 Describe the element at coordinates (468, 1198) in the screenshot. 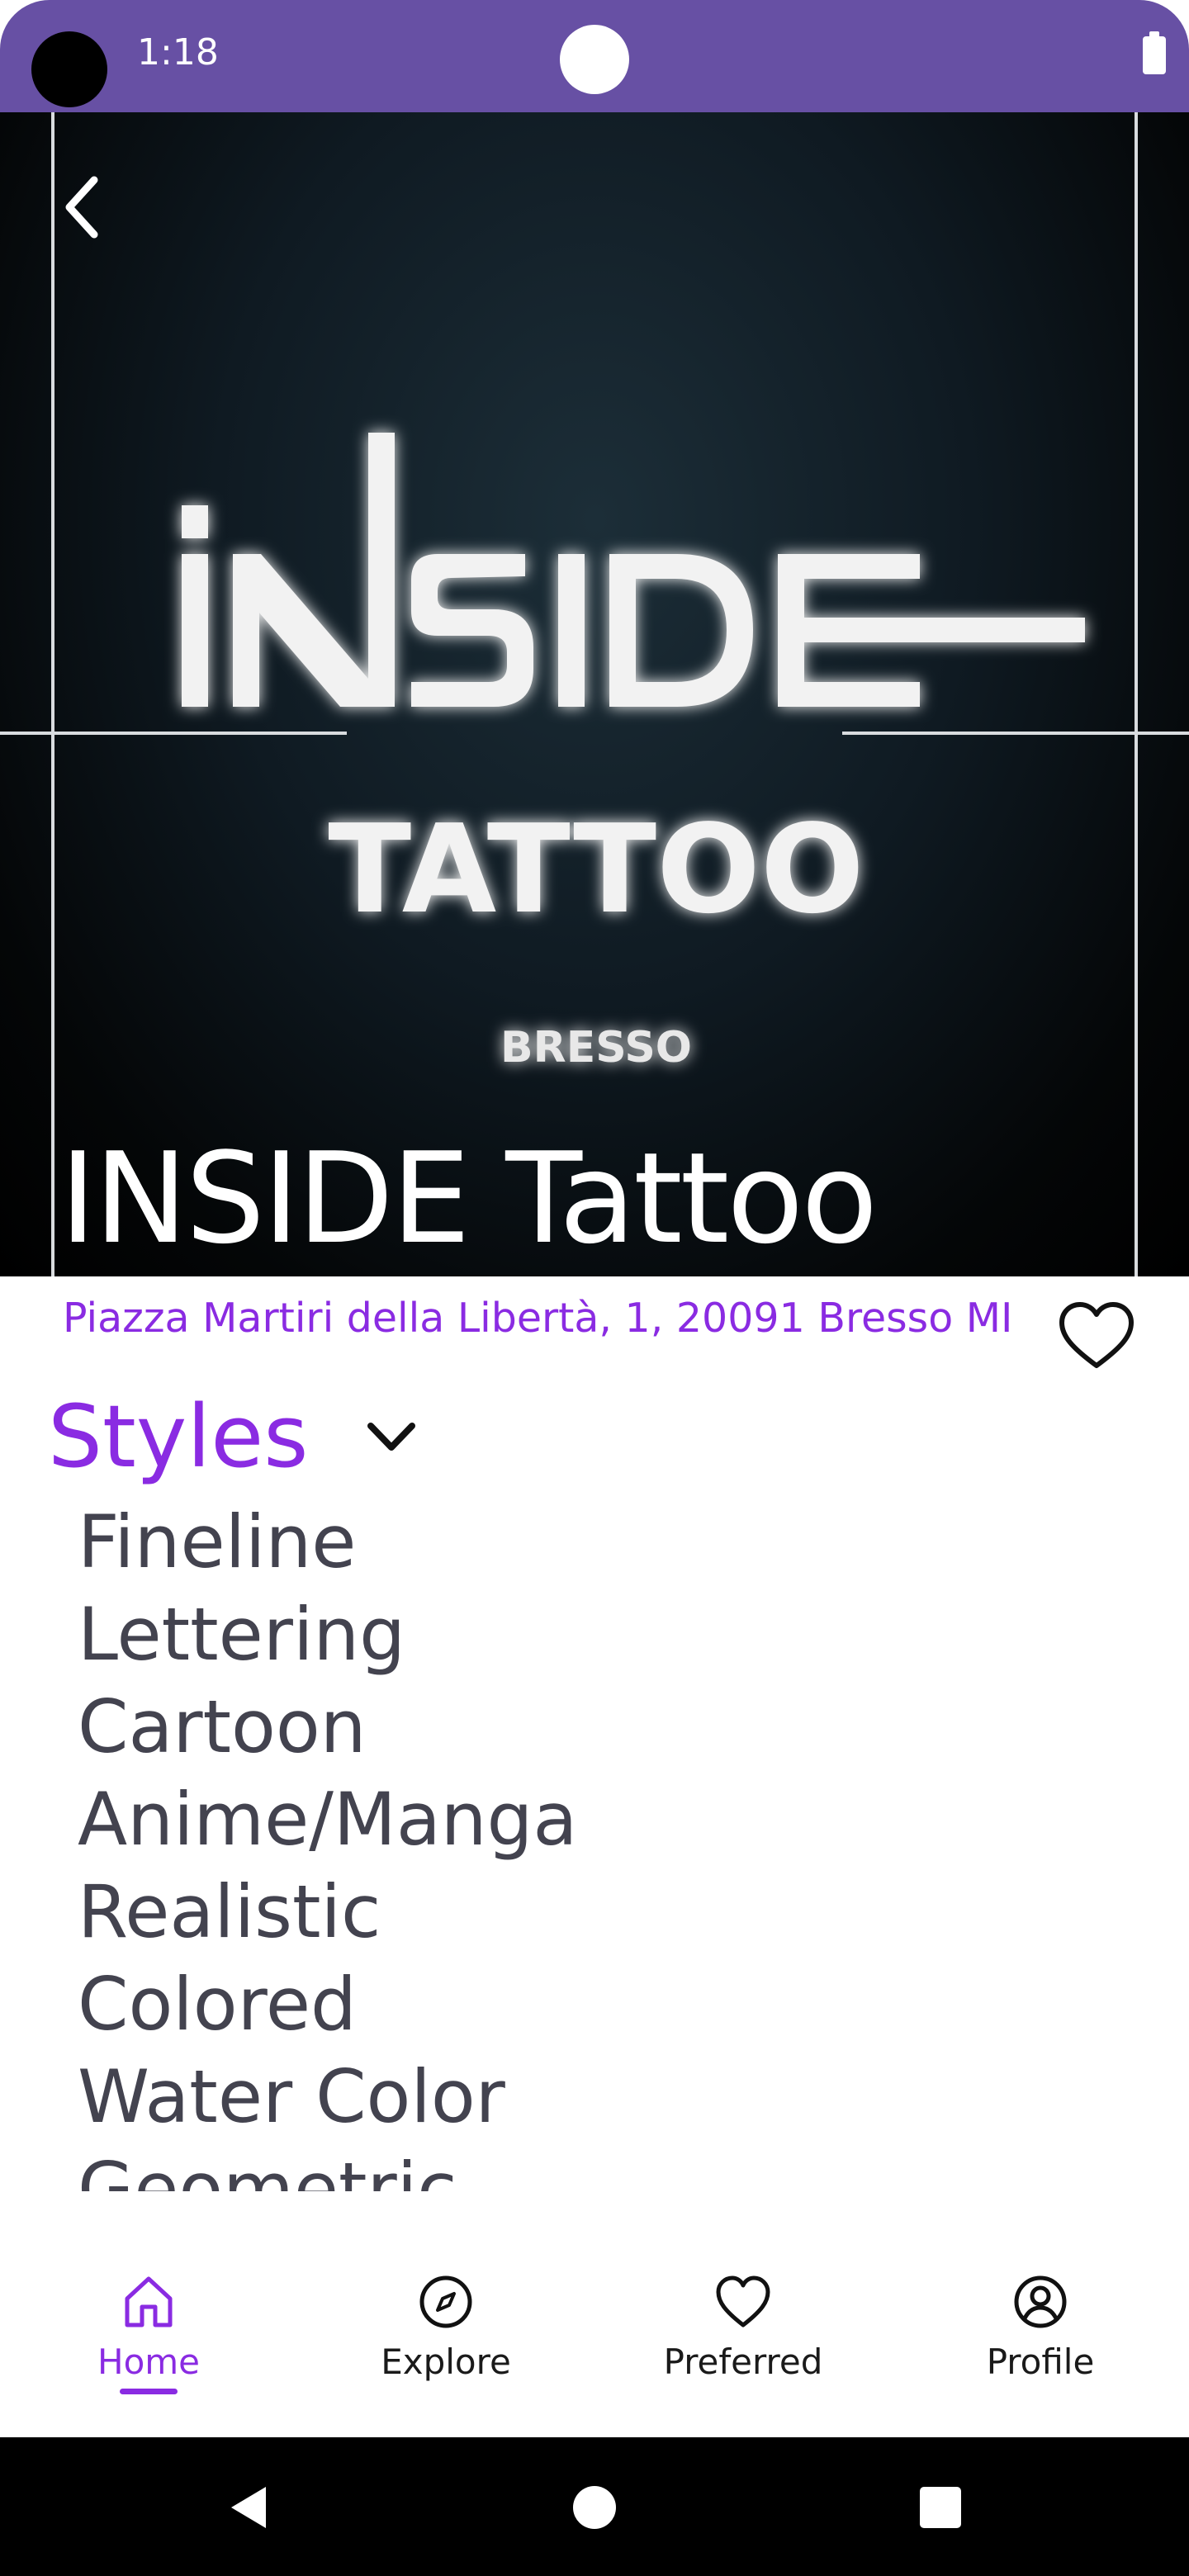

I see `shop-title: INSIDE Tattoo` at that location.